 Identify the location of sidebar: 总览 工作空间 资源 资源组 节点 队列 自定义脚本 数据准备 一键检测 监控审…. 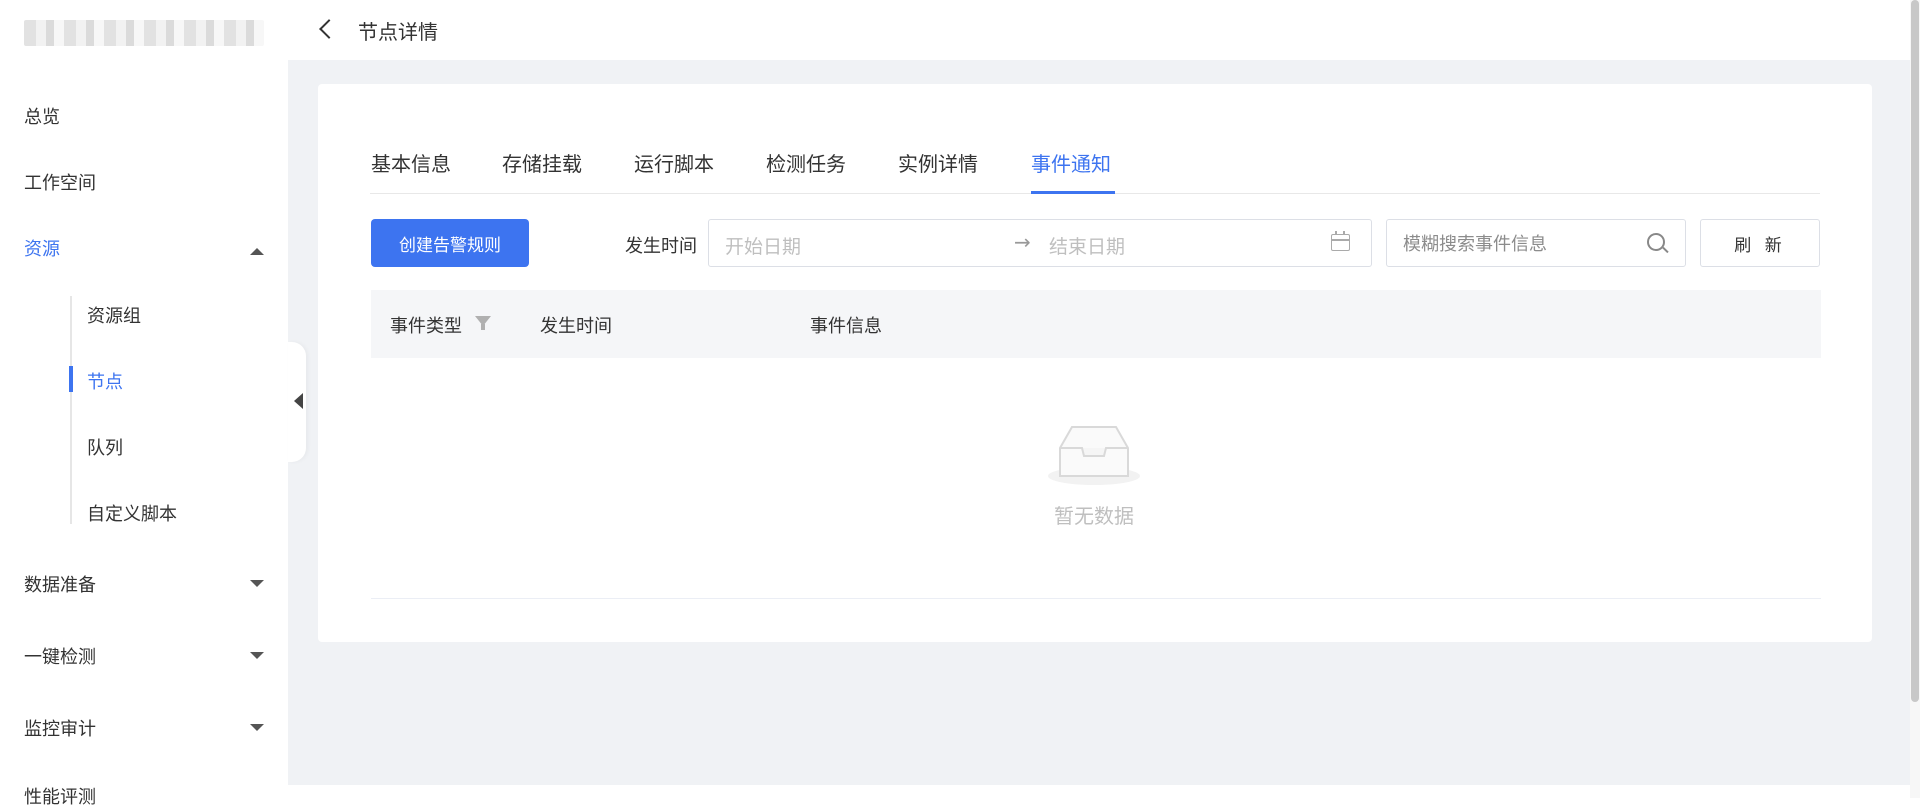
(144, 404).